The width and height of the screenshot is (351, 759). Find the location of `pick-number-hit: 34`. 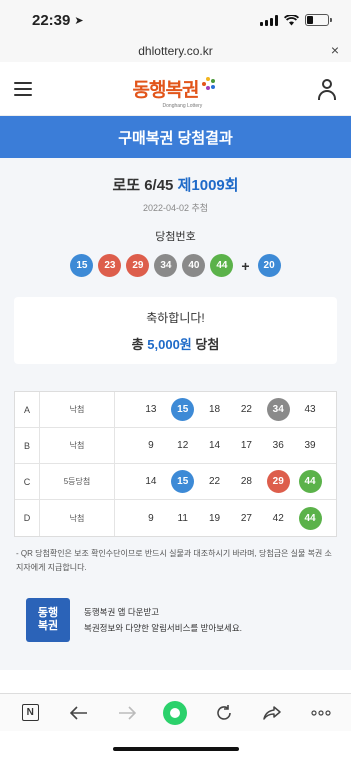

pick-number-hit: 34 is located at coordinates (278, 409).